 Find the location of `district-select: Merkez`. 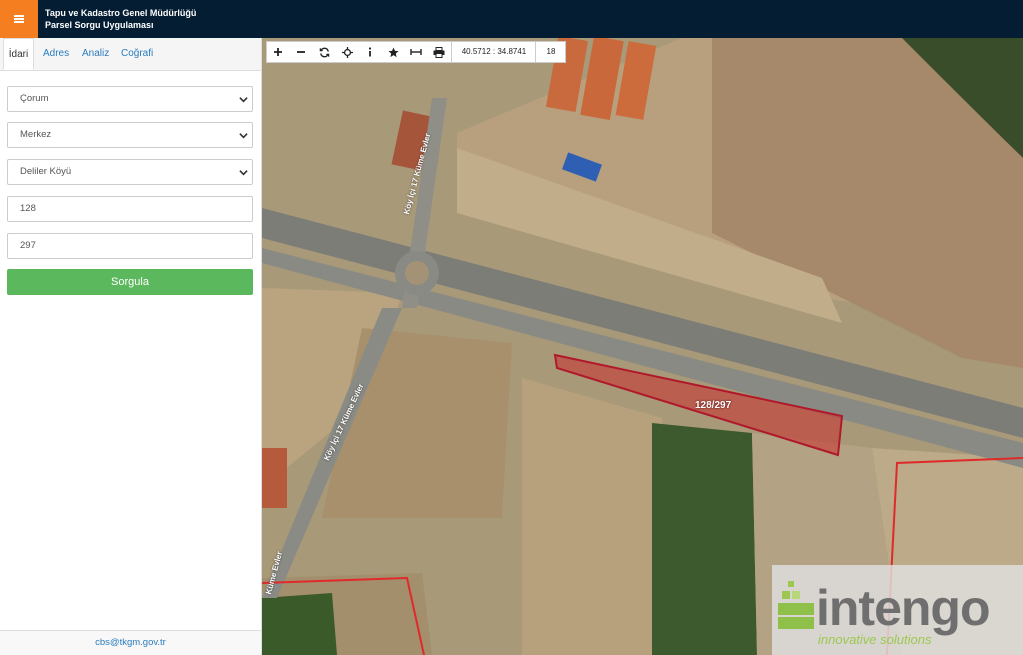

district-select: Merkez is located at coordinates (130, 135).